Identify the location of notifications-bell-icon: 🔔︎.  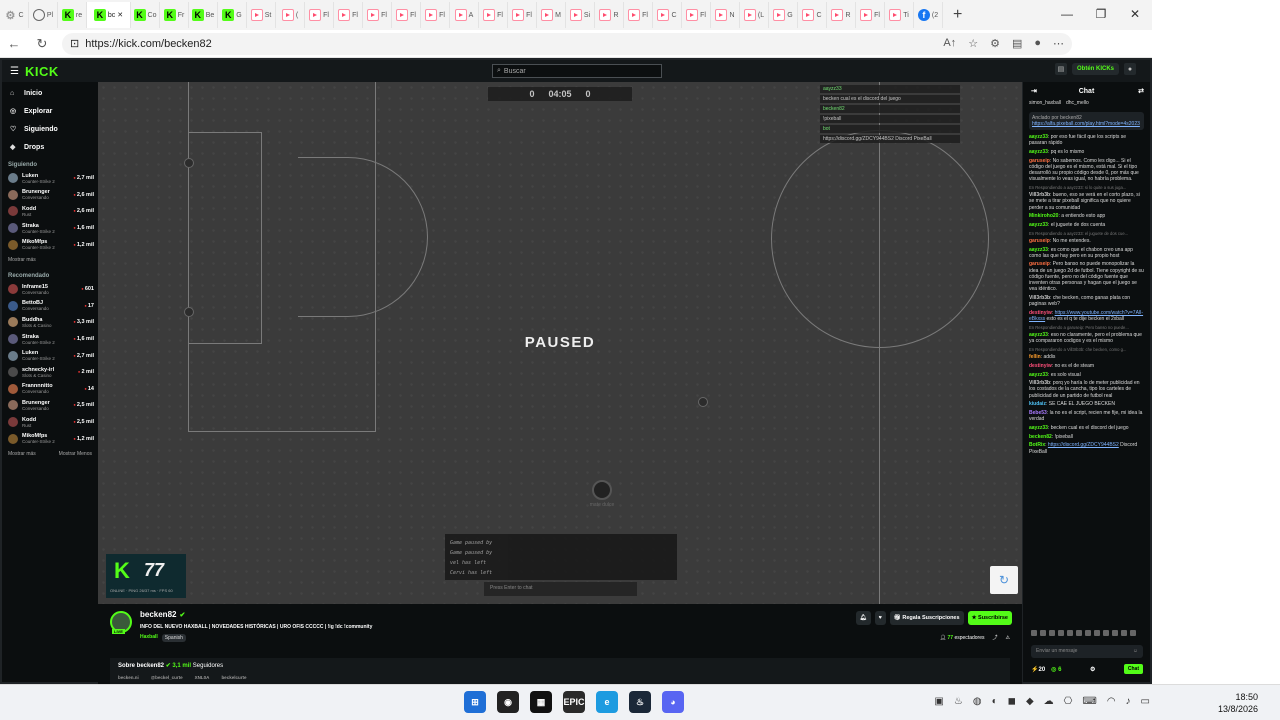
(863, 618).